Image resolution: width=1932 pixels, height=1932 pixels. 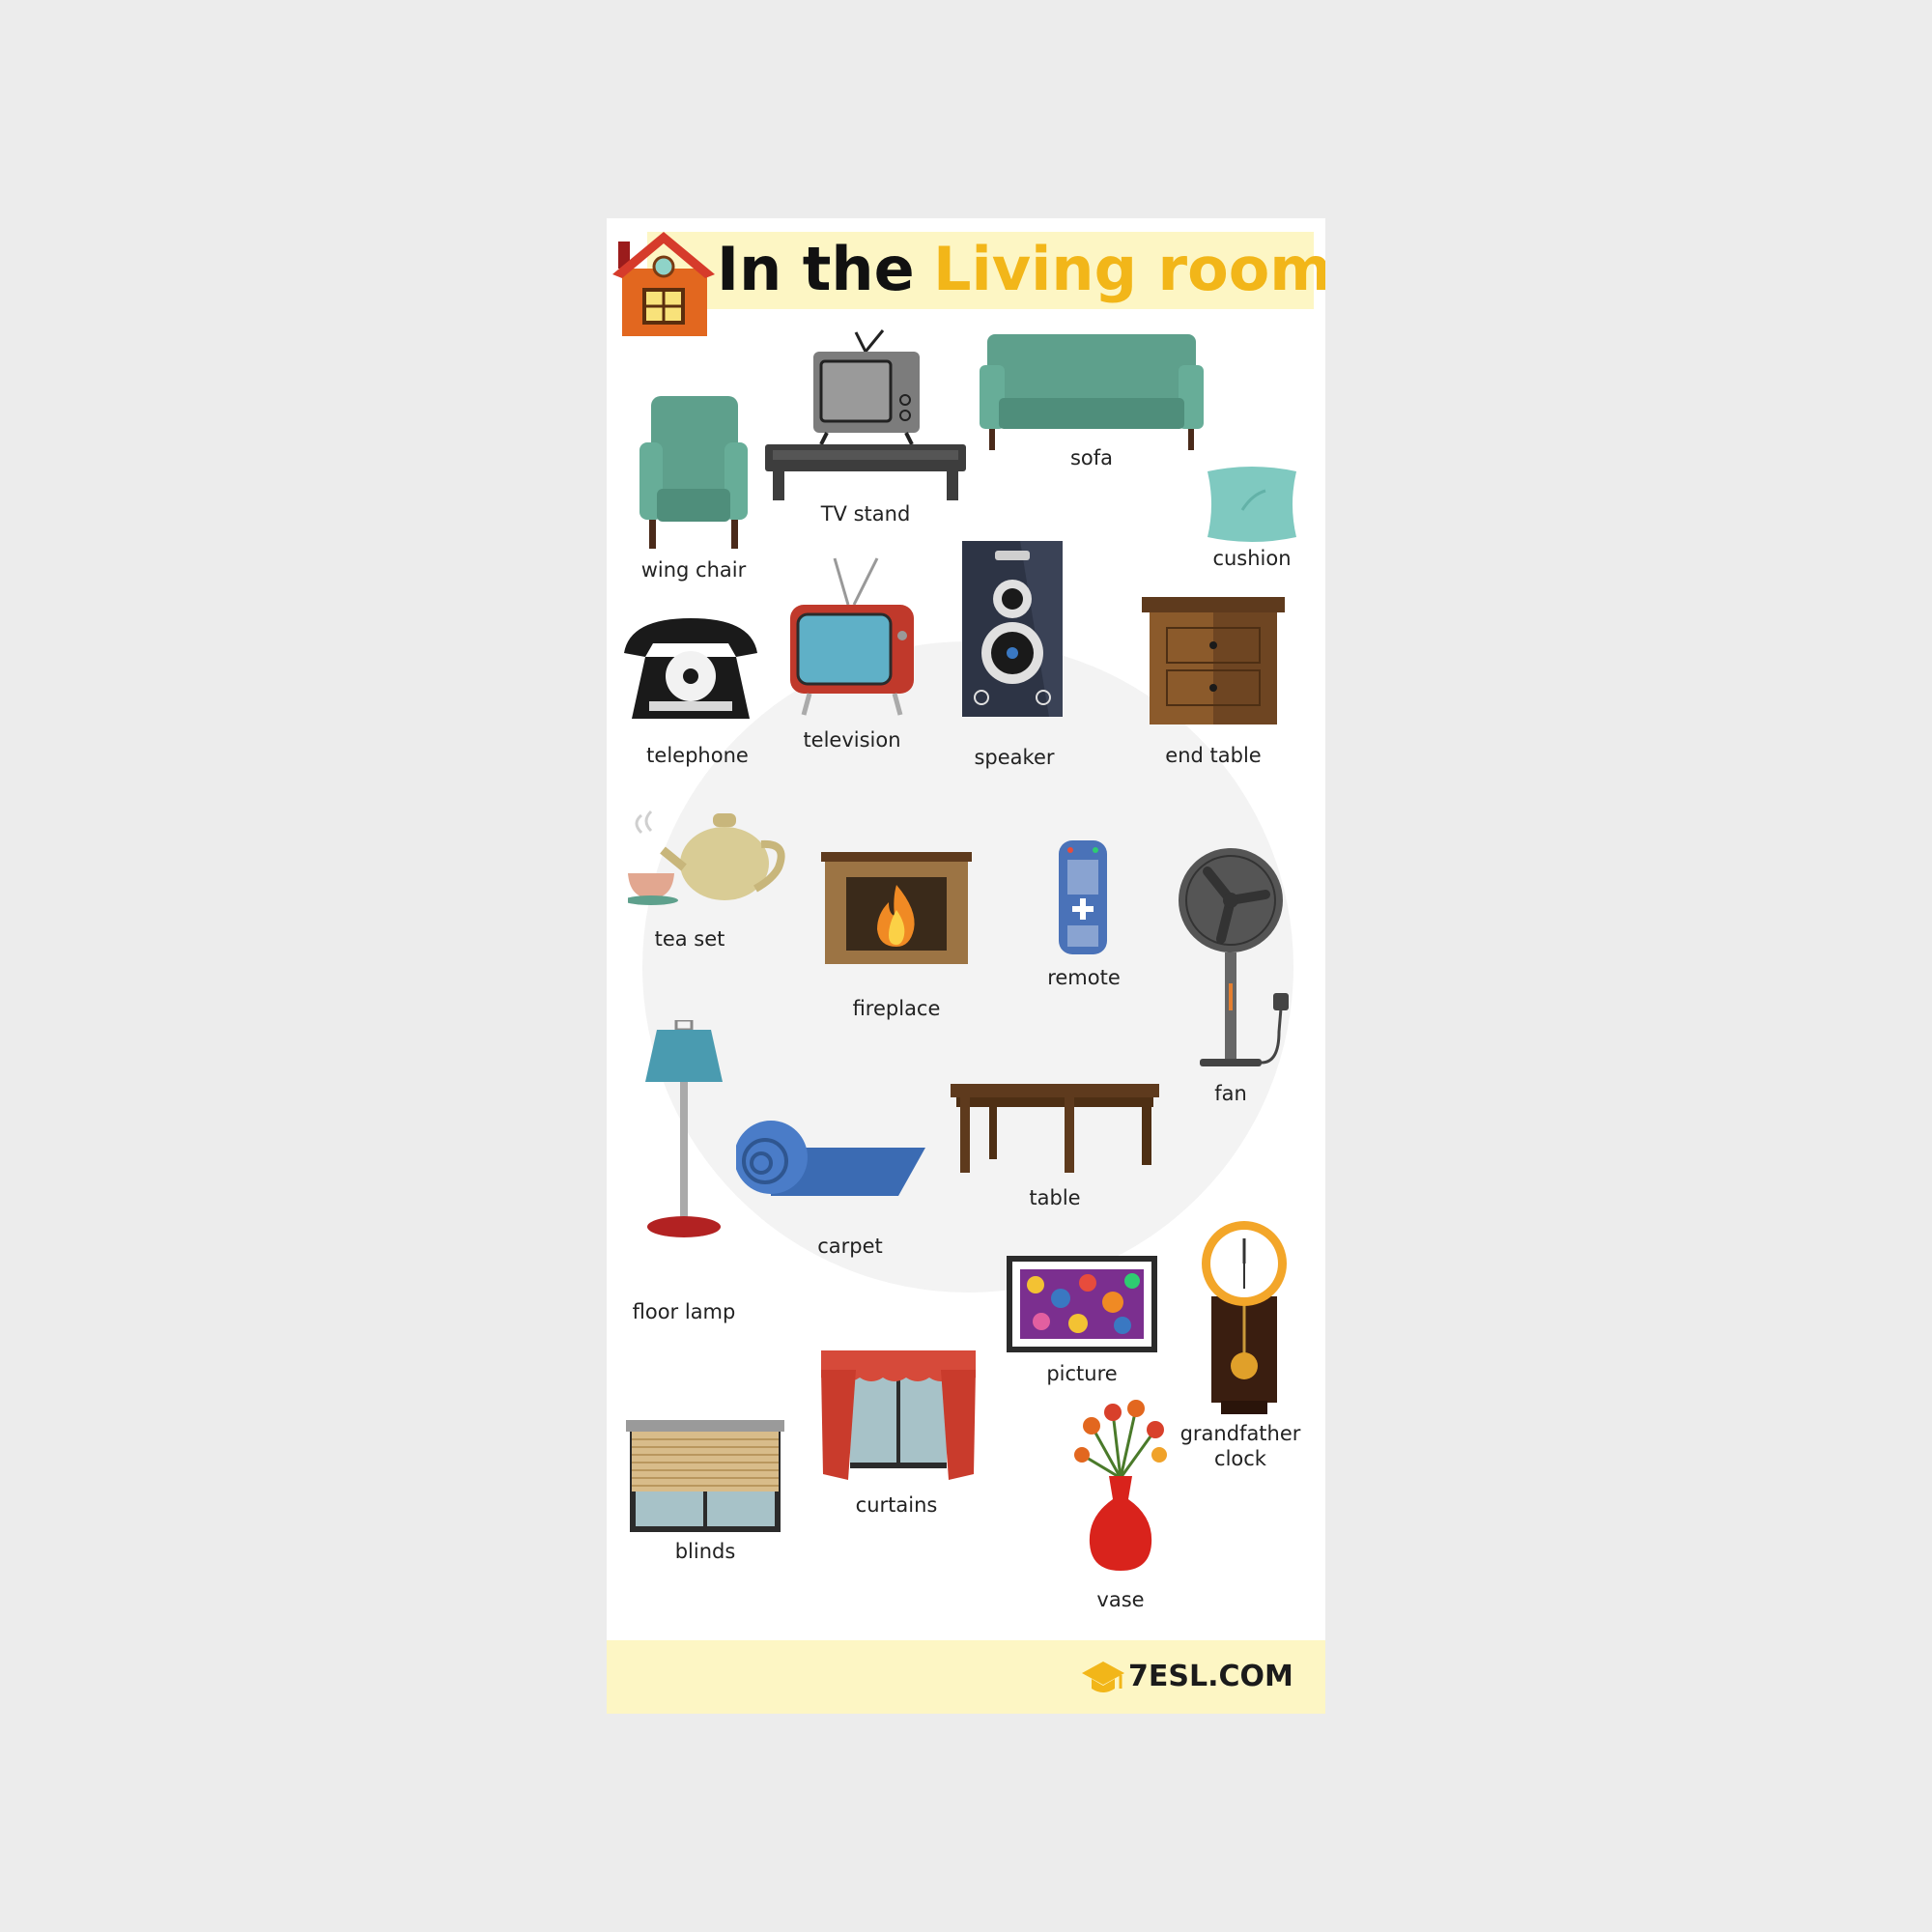 I want to click on grandfather-clock-icon, so click(x=1244, y=1317).